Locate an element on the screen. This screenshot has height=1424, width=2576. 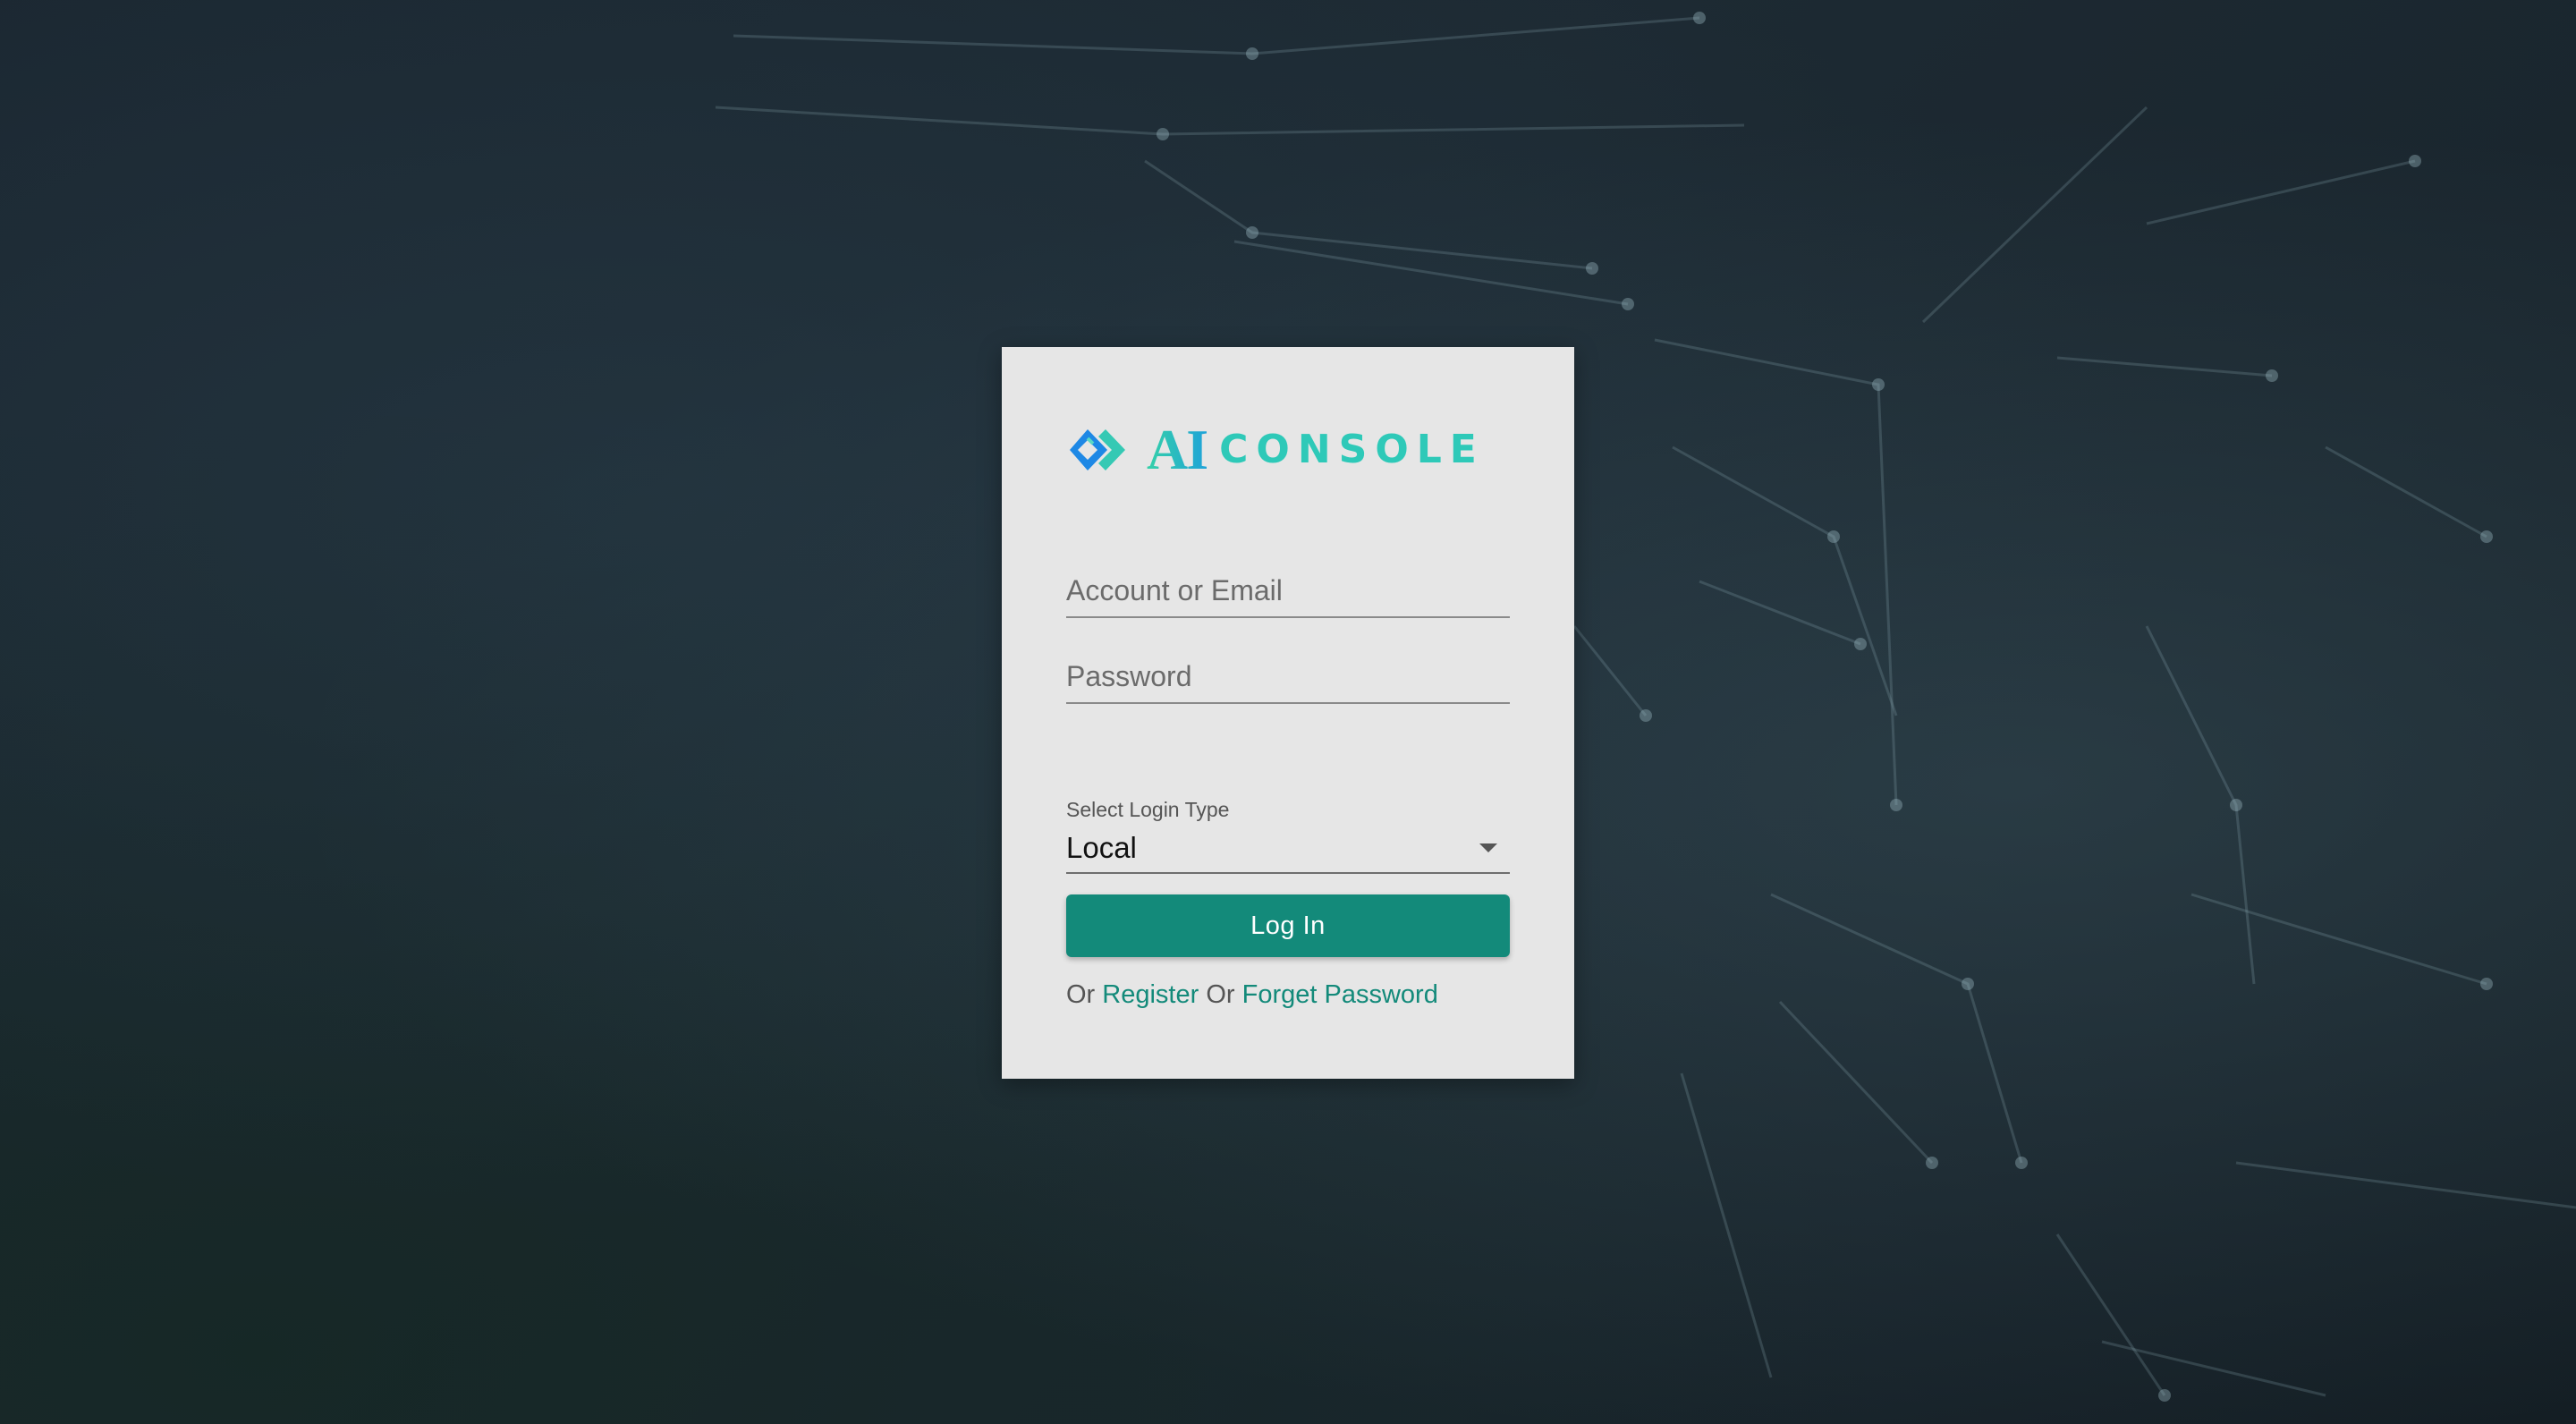
diamond-chevron-icon is located at coordinates (1097, 449).